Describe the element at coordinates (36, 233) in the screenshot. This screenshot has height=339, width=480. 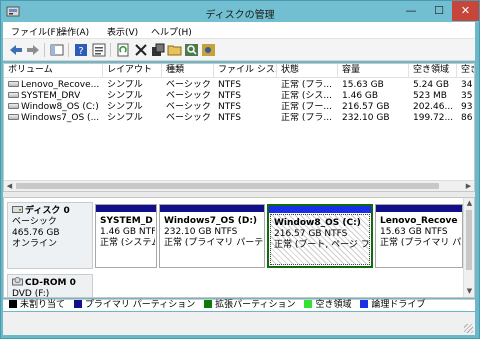
I see `disk-0-size: 465.76 GB` at that location.